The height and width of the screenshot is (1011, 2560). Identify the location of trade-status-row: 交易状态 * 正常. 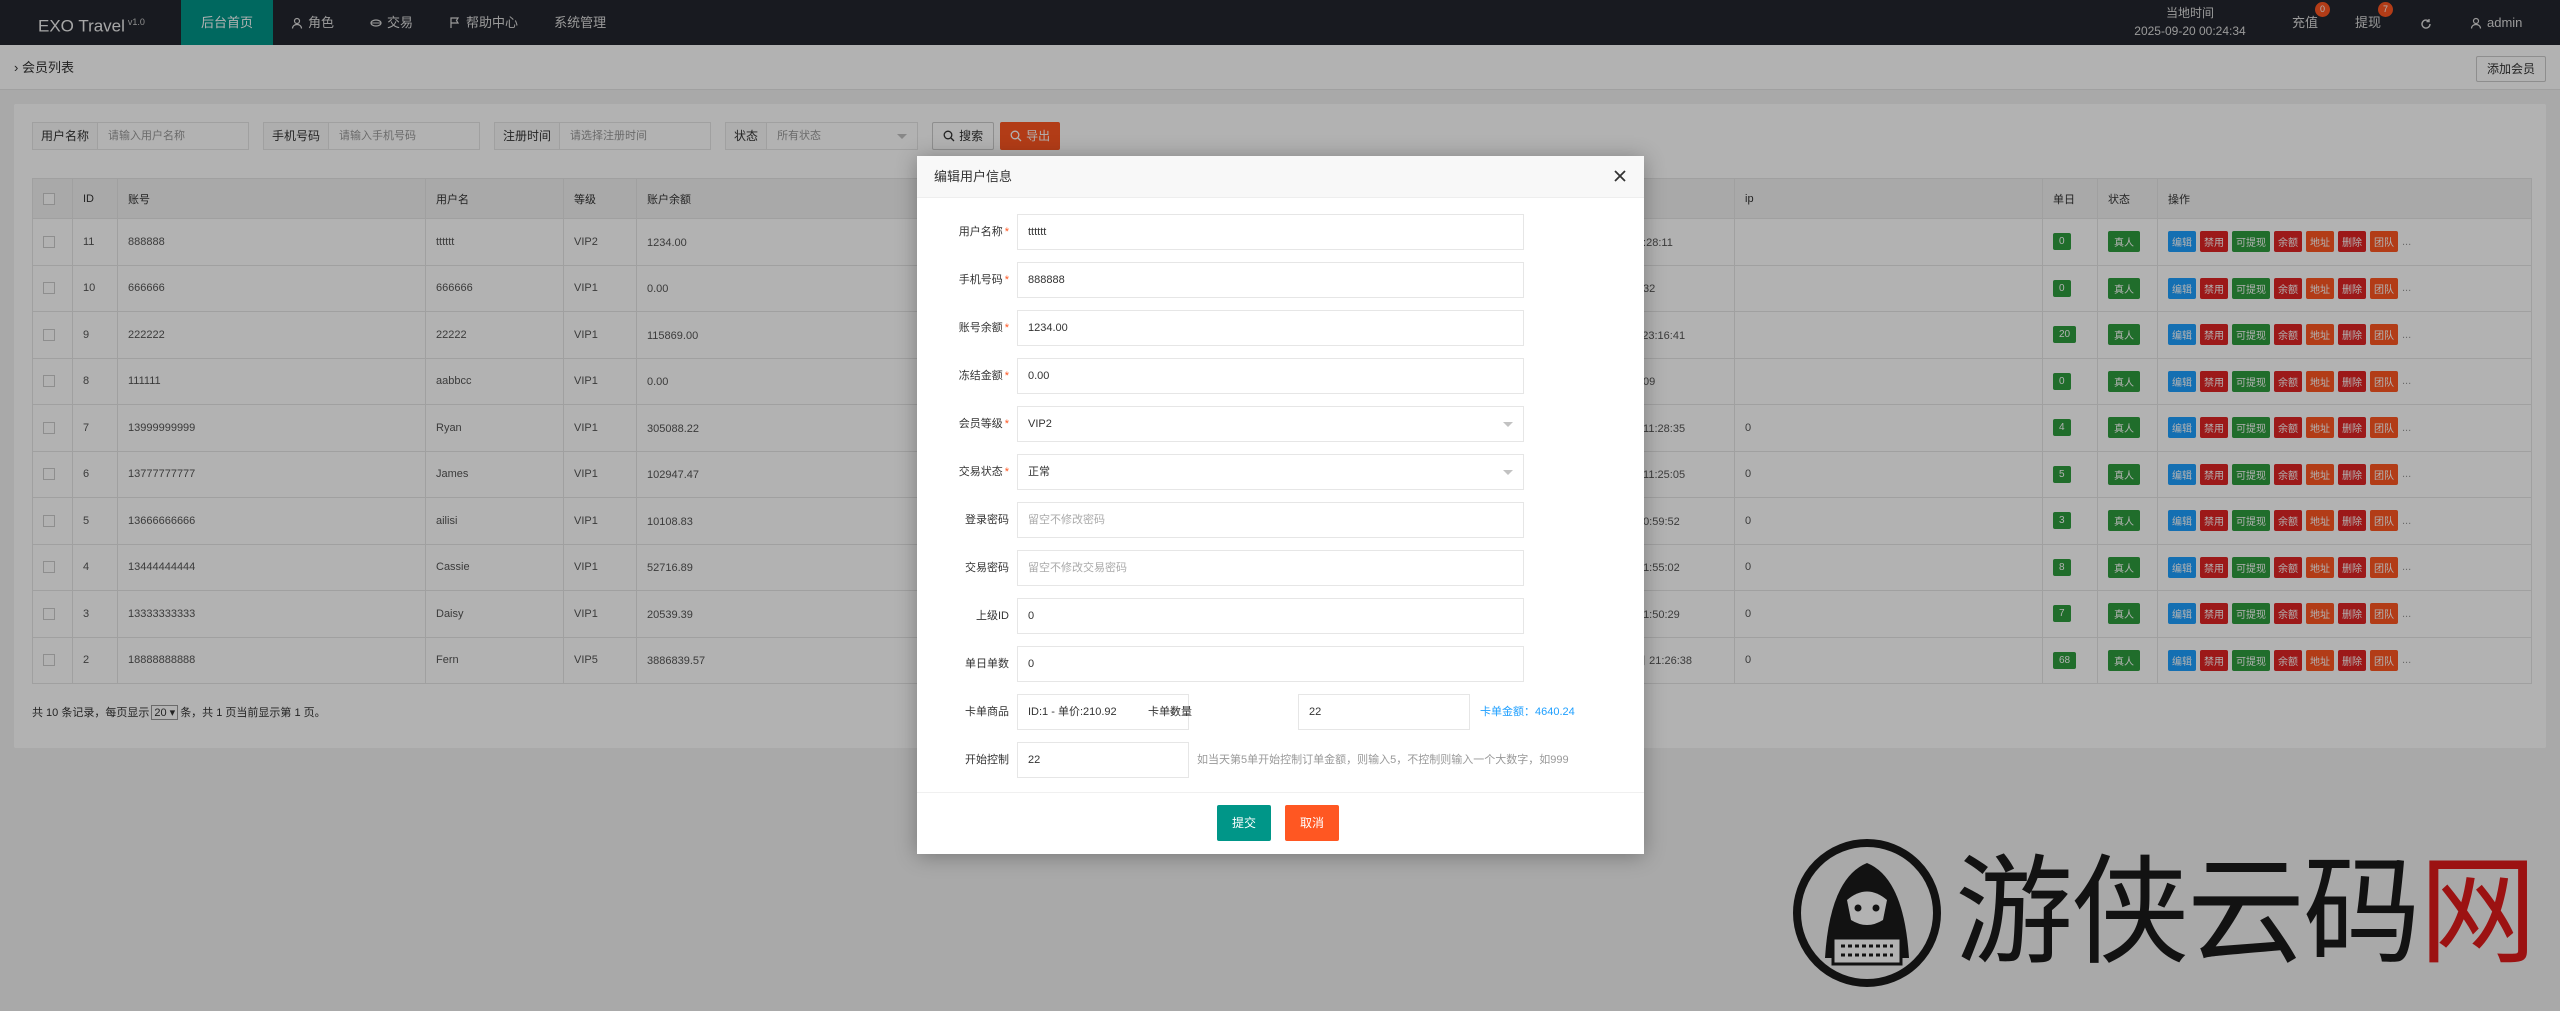
(1280, 472).